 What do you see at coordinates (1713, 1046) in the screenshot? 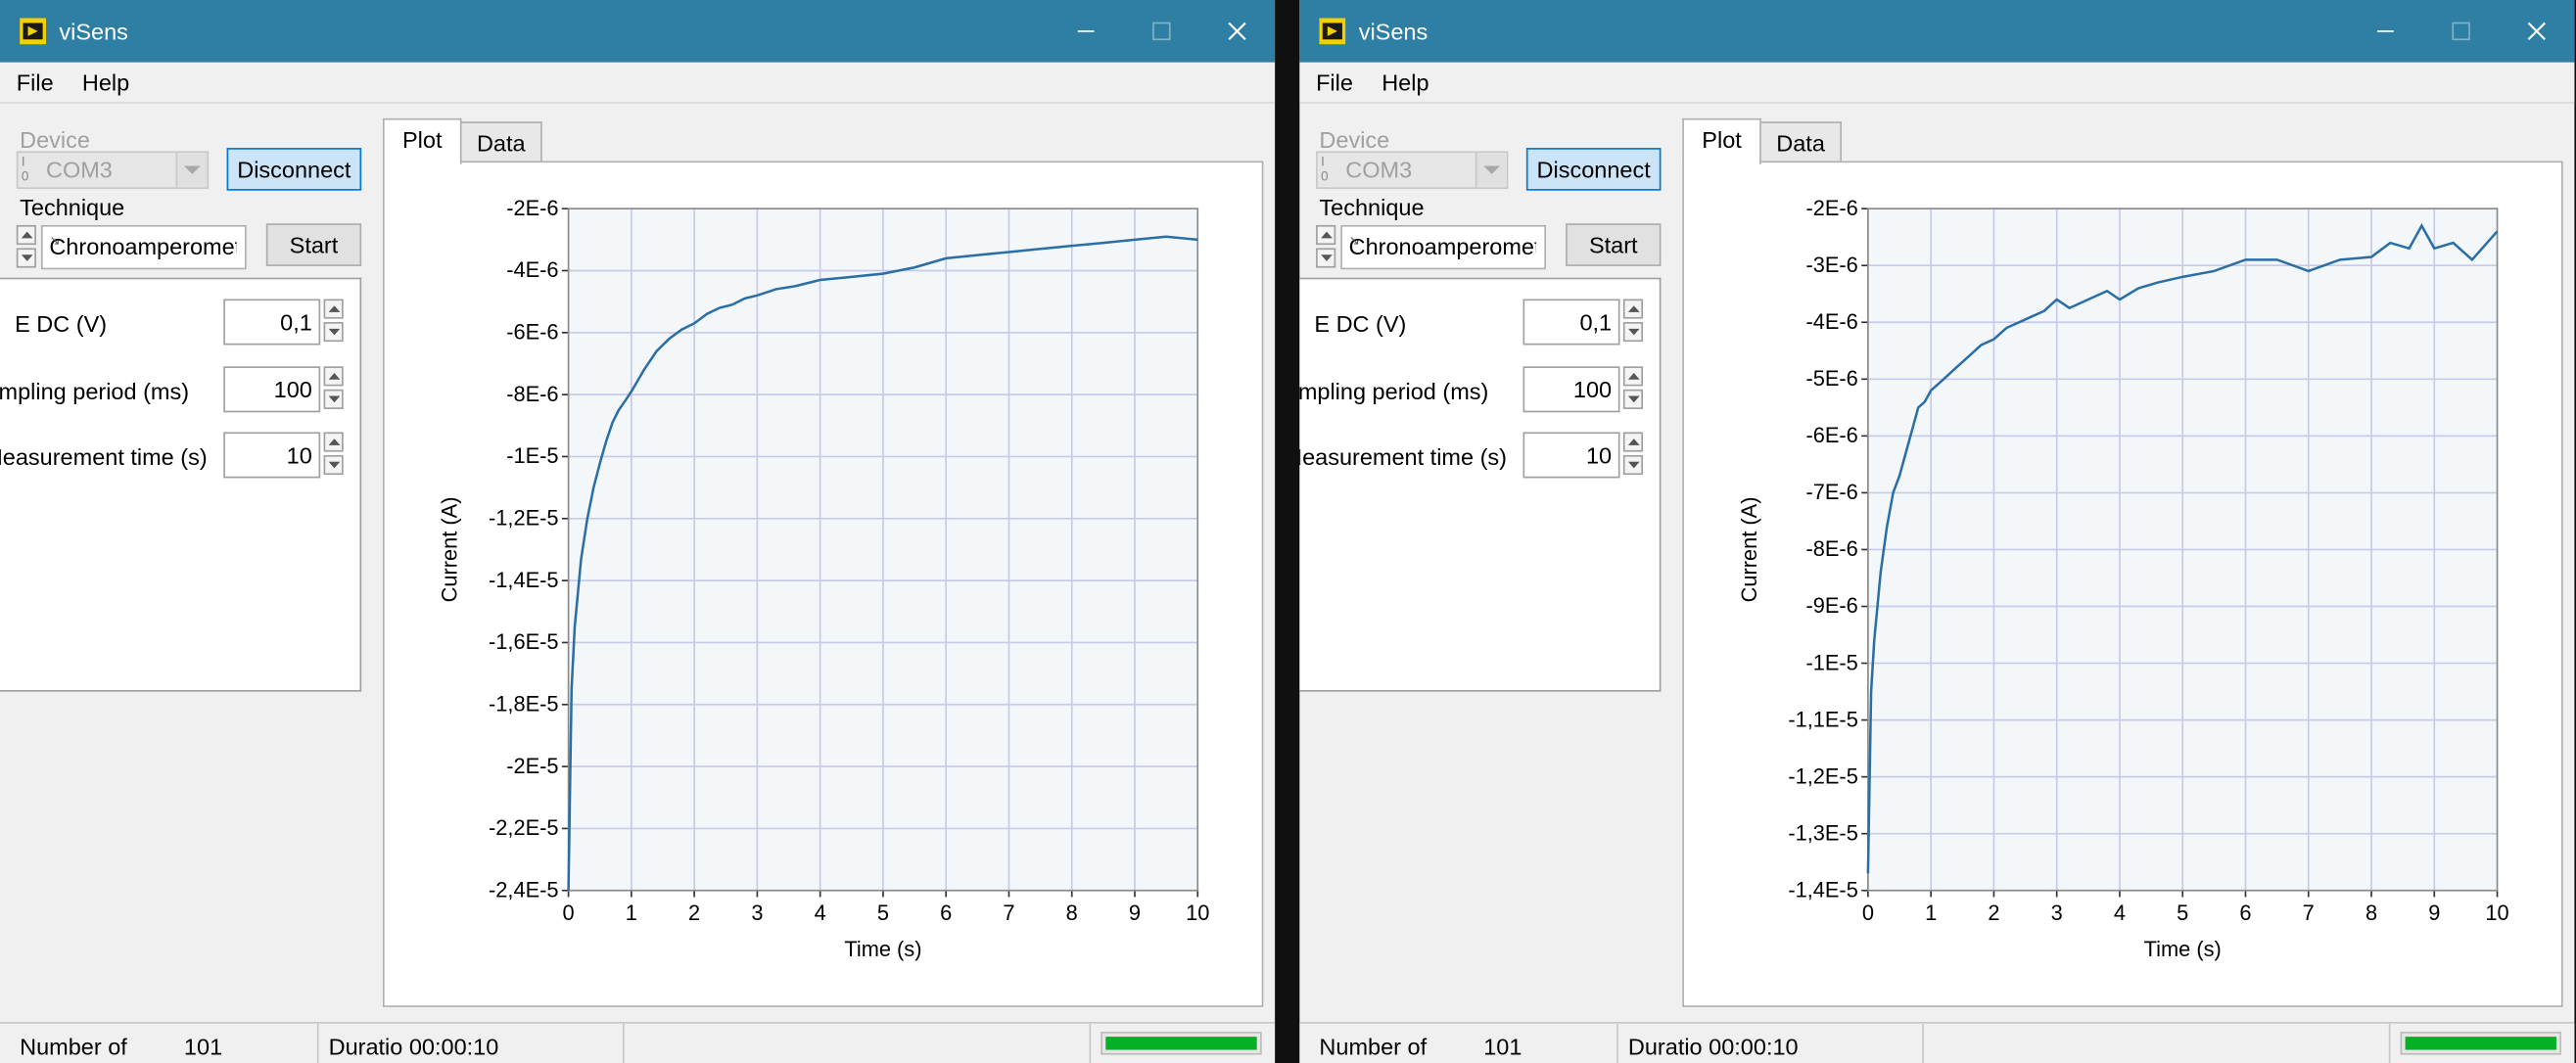
I see `duration-text: Duratio 00:00:10` at bounding box center [1713, 1046].